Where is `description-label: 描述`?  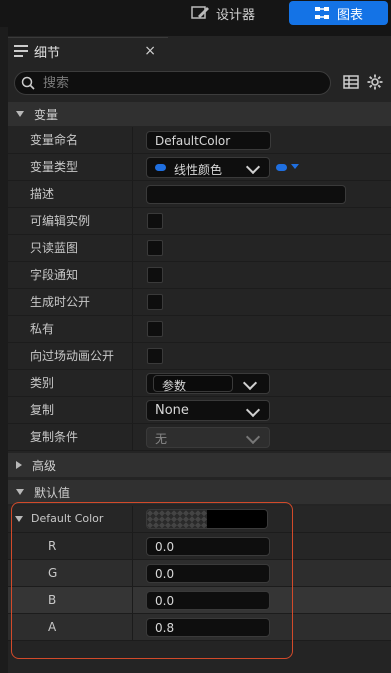 description-label: 描述 is located at coordinates (42, 194).